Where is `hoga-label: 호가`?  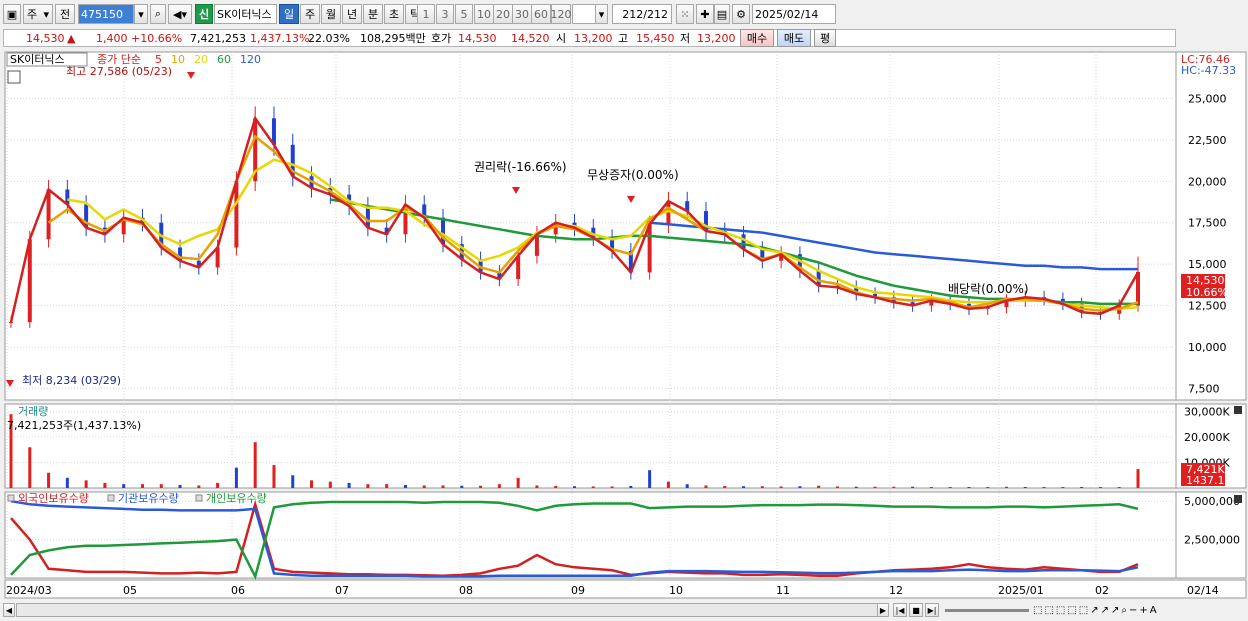 hoga-label: 호가 is located at coordinates (441, 38).